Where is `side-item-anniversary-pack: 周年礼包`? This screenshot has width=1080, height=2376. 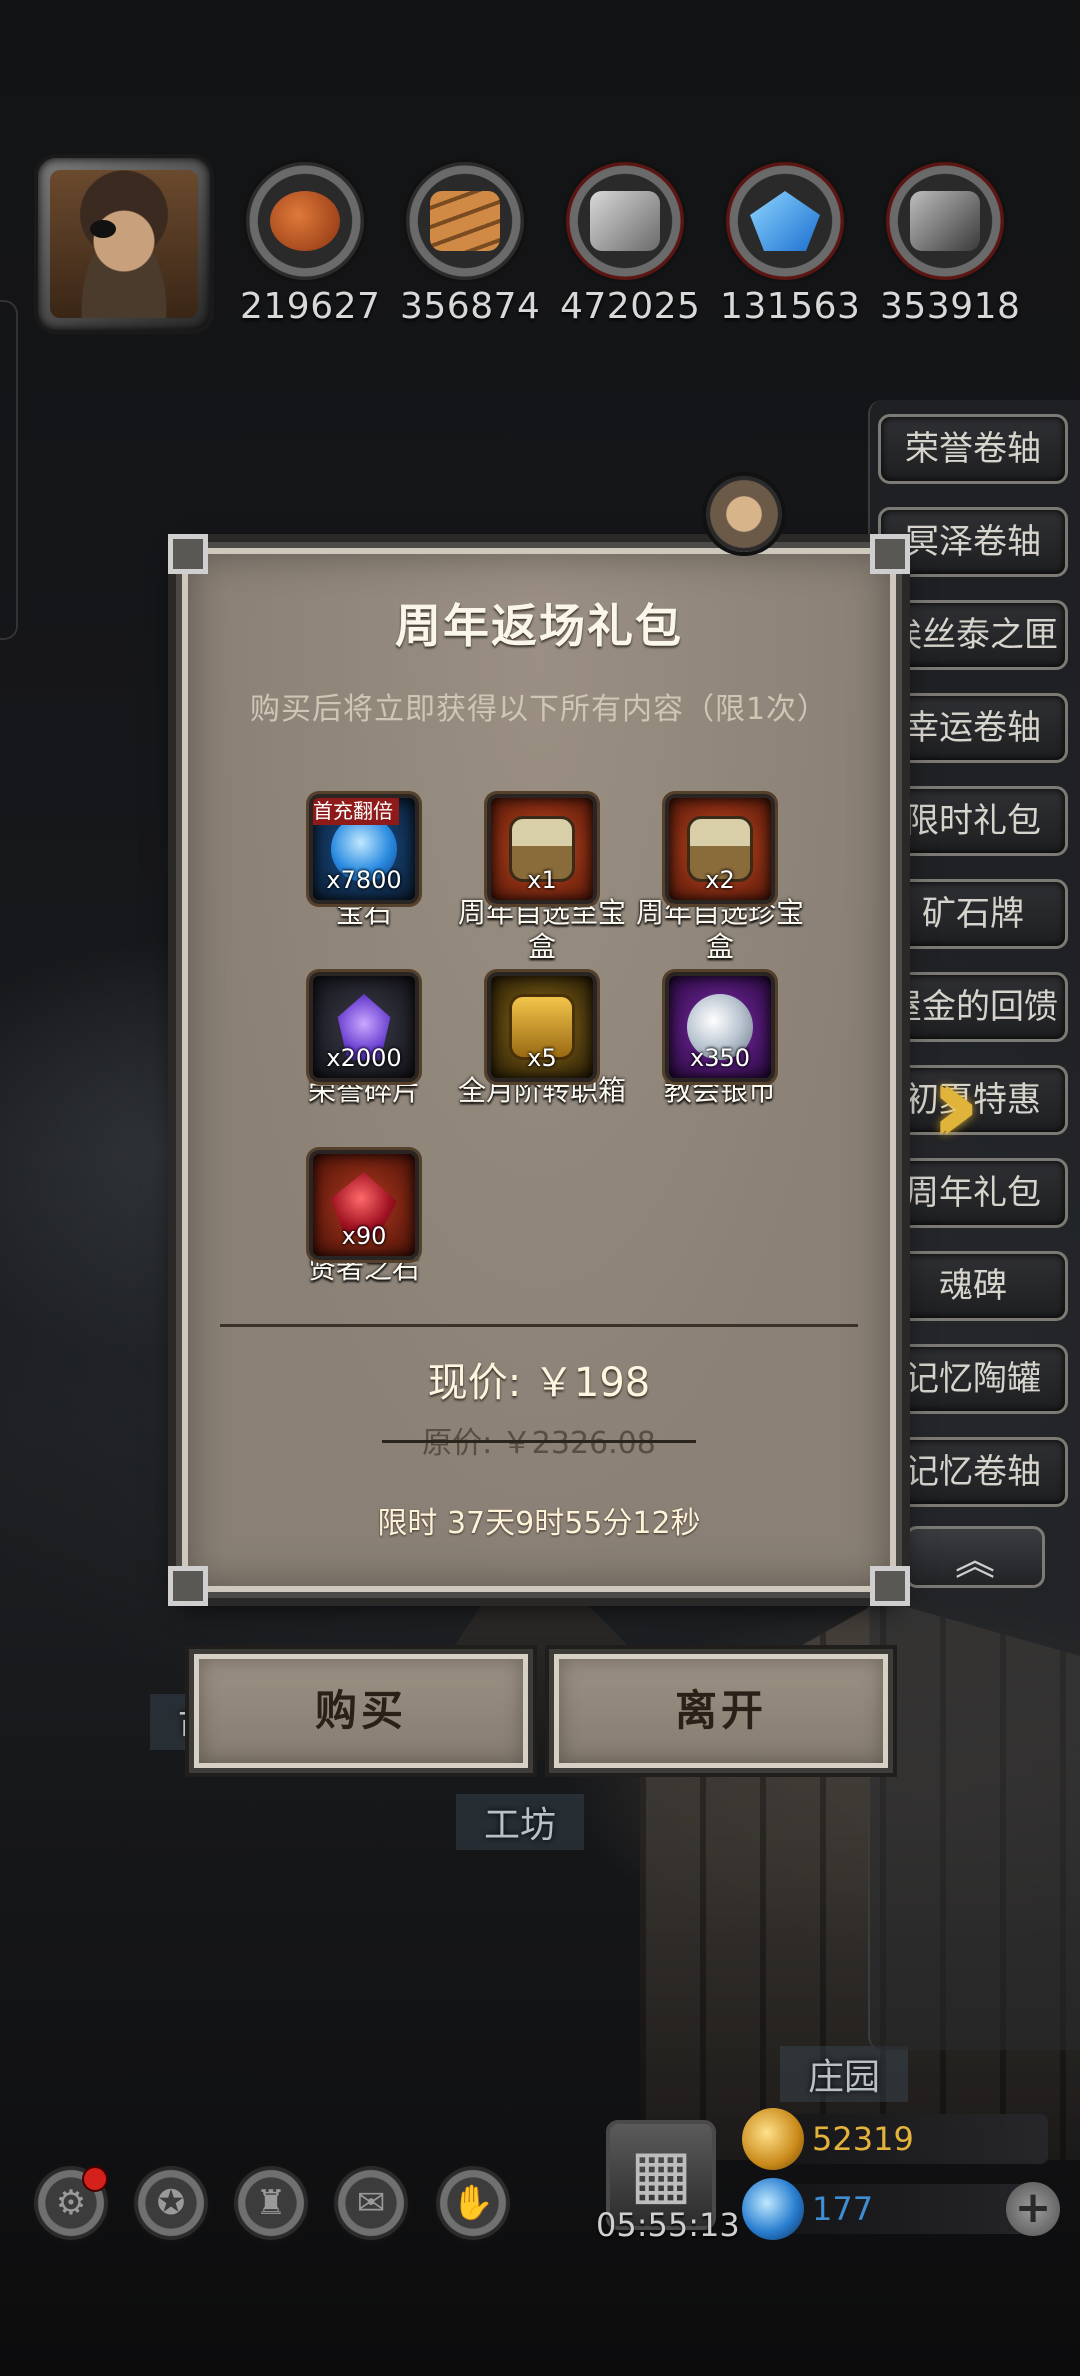
side-item-anniversary-pack: 周年礼包 is located at coordinates (973, 1193).